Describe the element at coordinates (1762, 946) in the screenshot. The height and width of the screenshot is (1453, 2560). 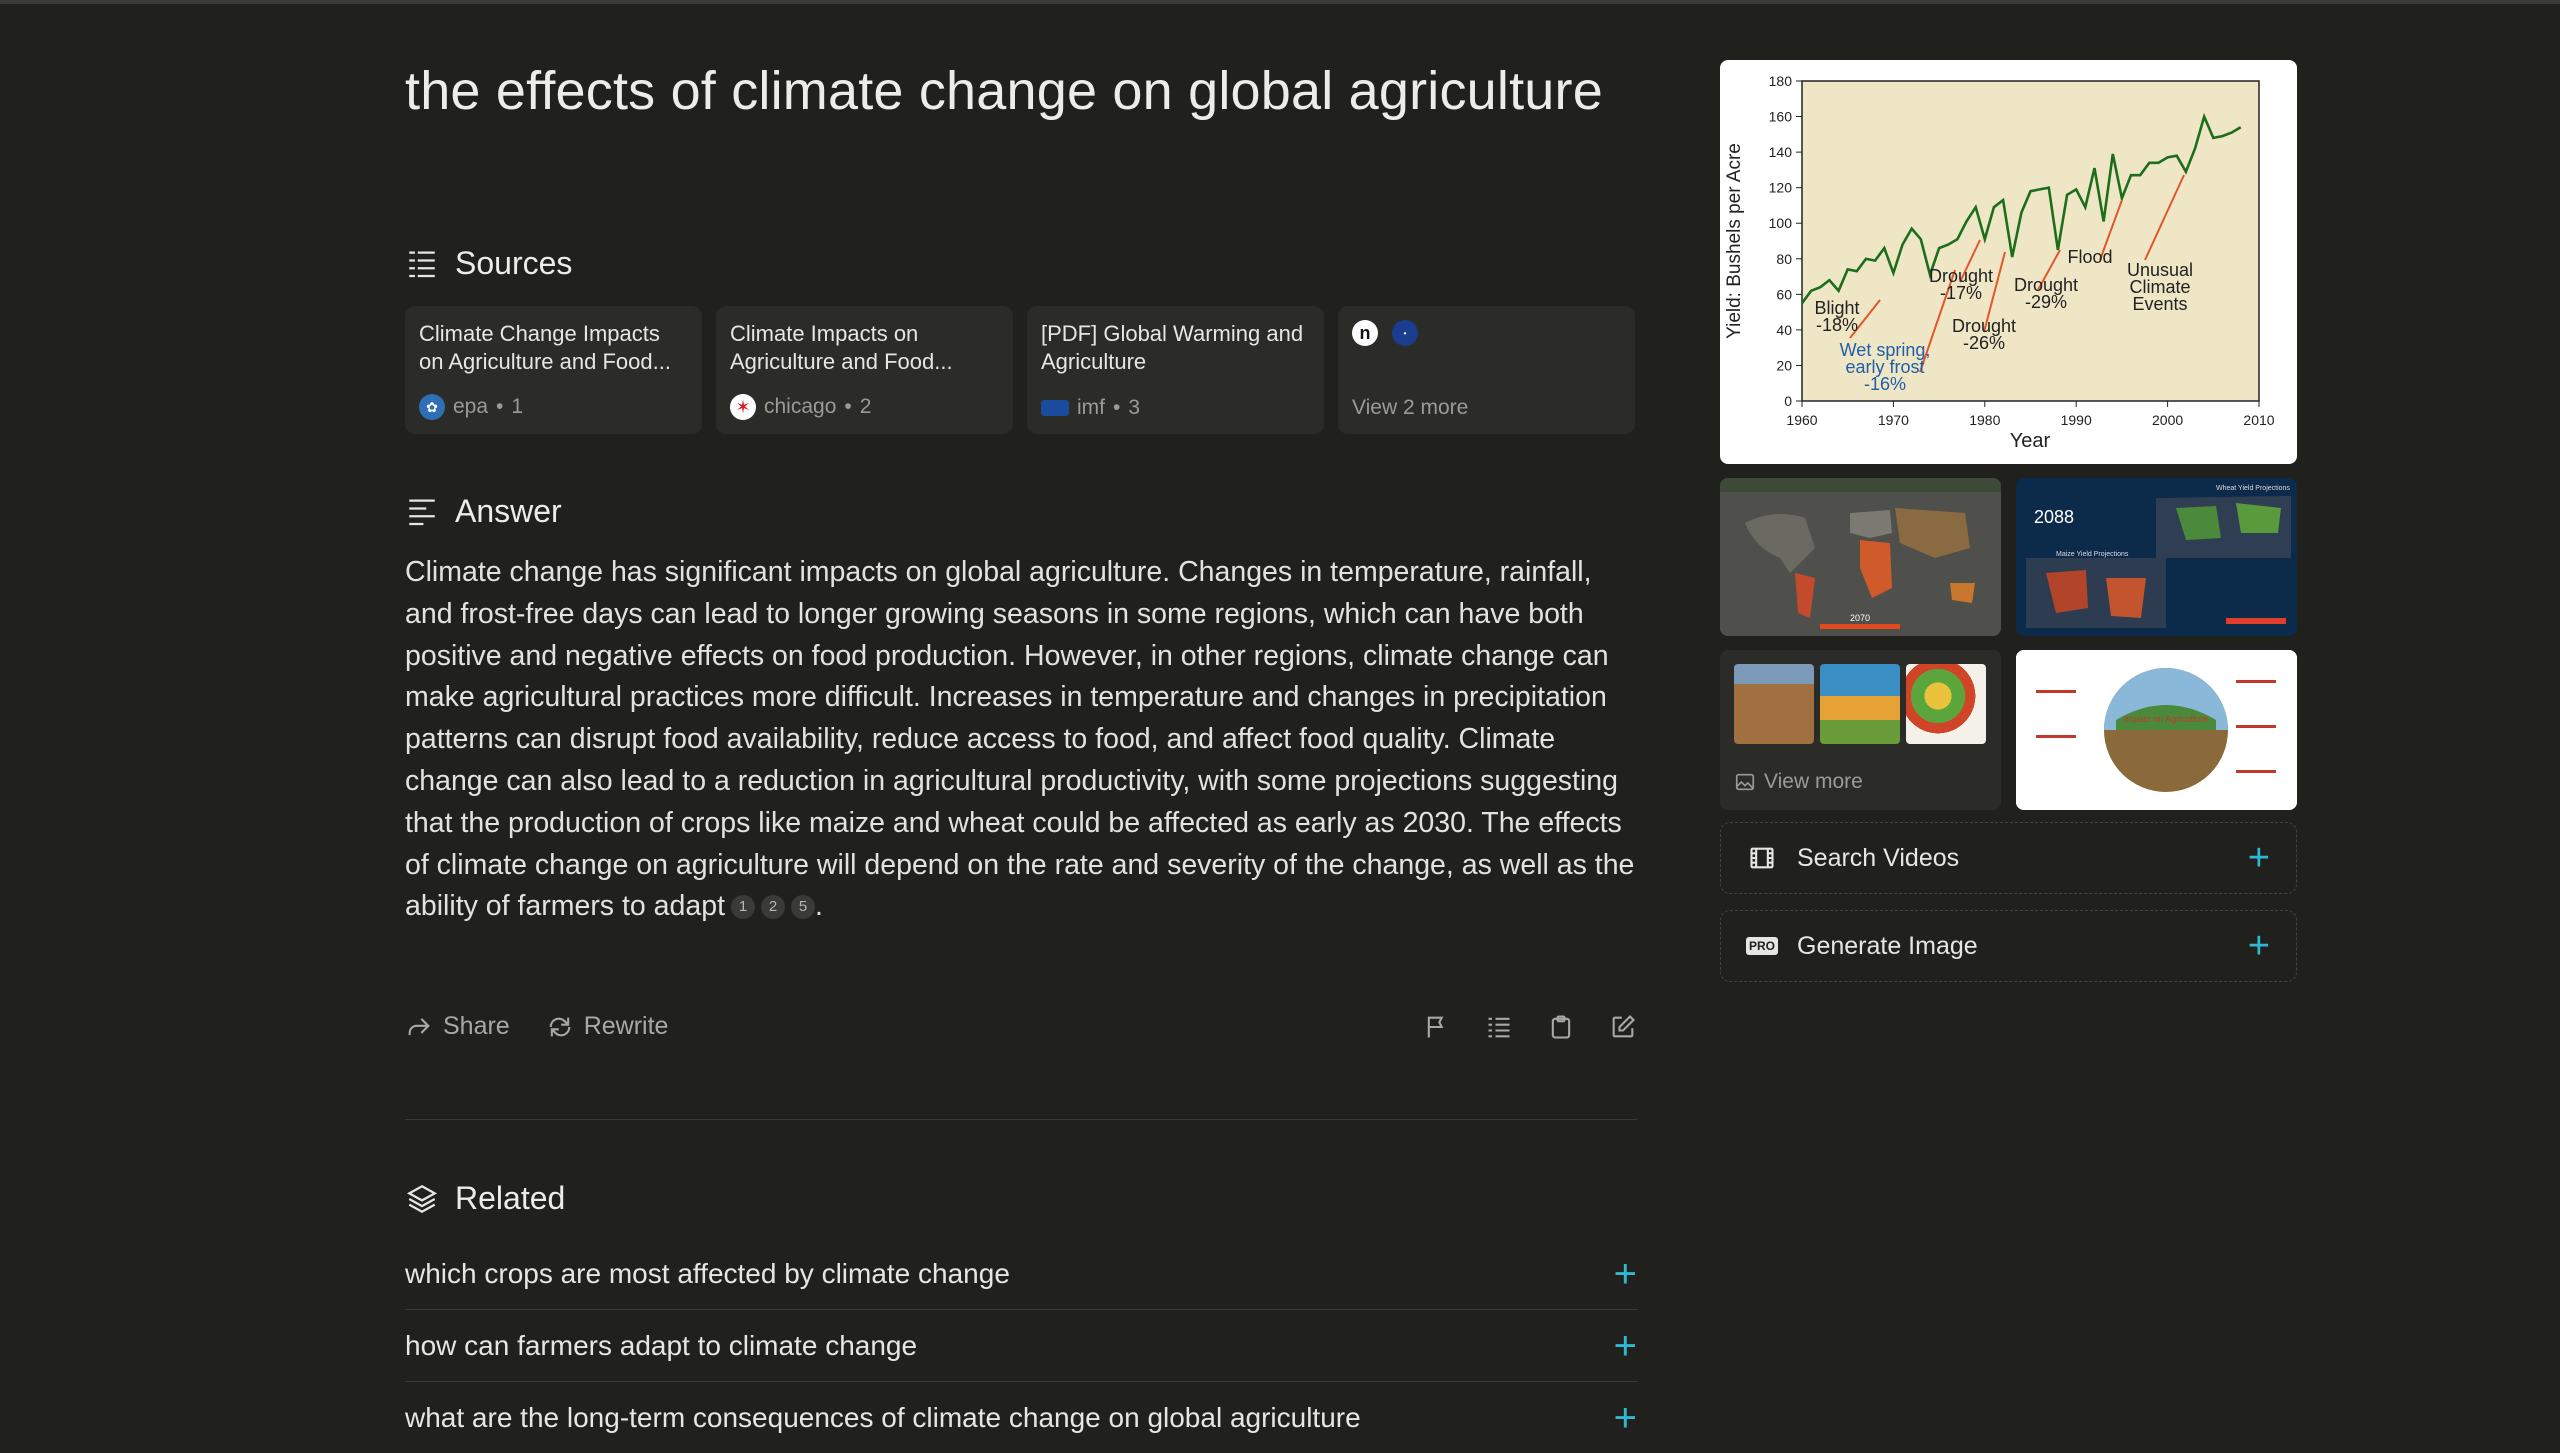
I see `pro-badge-icon: PRO` at that location.